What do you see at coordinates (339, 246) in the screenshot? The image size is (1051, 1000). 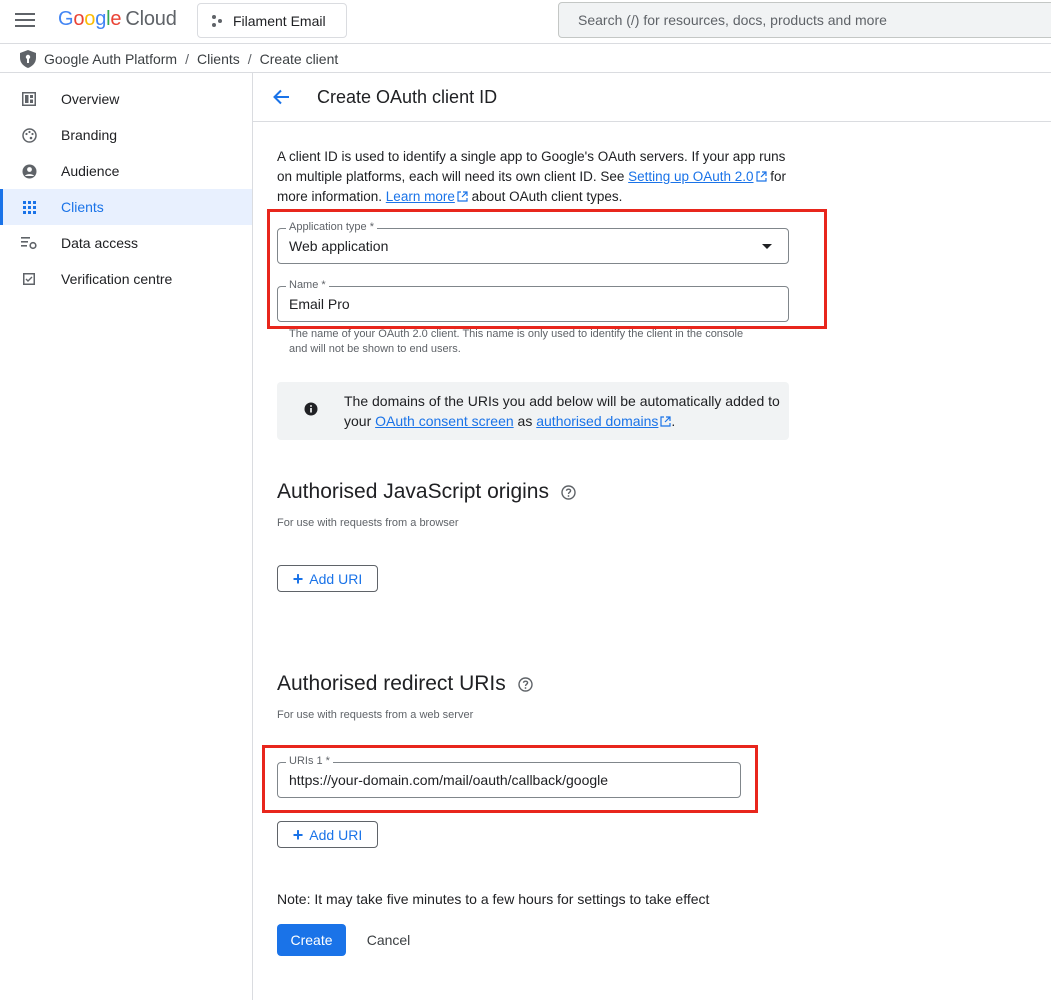 I see `application-type-value: Web application` at bounding box center [339, 246].